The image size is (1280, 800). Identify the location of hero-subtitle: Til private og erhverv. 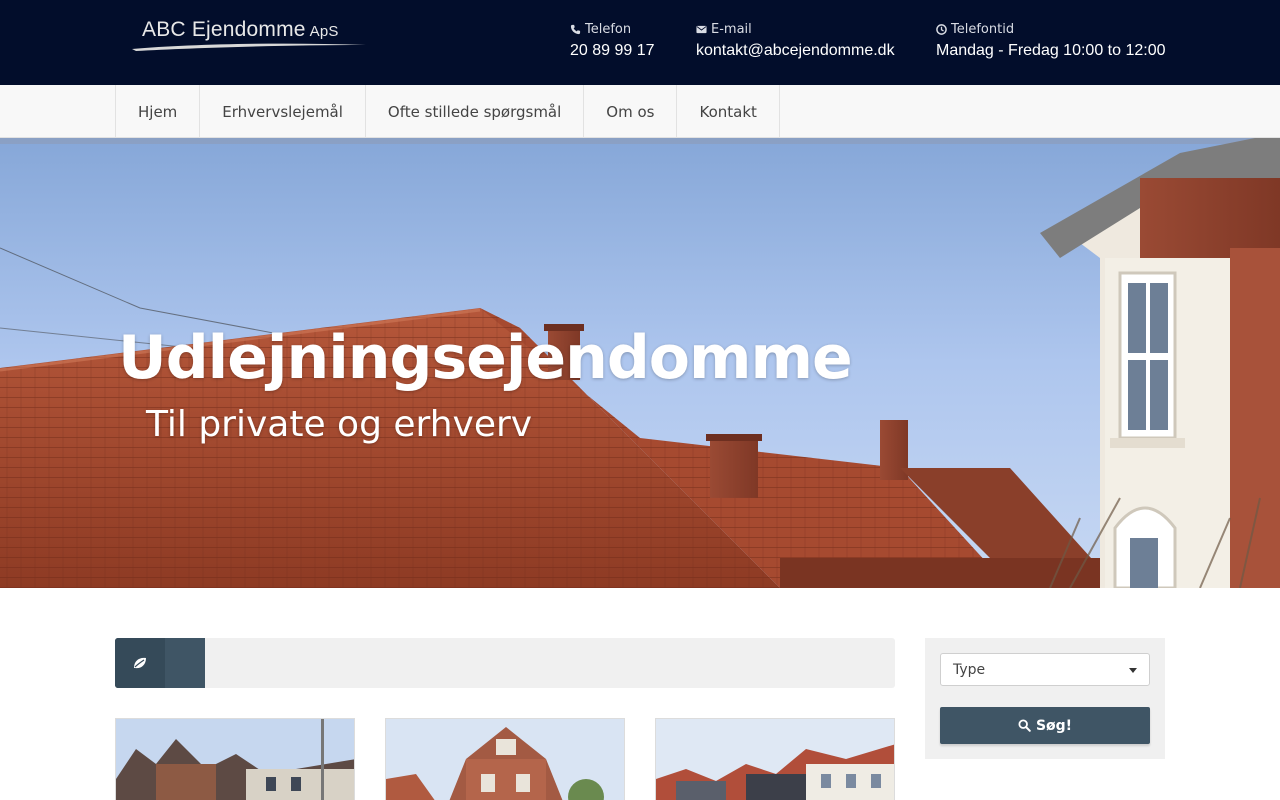
(339, 424).